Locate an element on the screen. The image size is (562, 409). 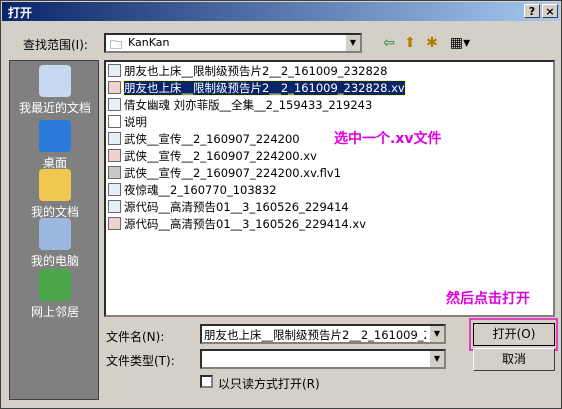
file-item: 源代码__高清预告01__3_160526_229414 is located at coordinates (228, 207).